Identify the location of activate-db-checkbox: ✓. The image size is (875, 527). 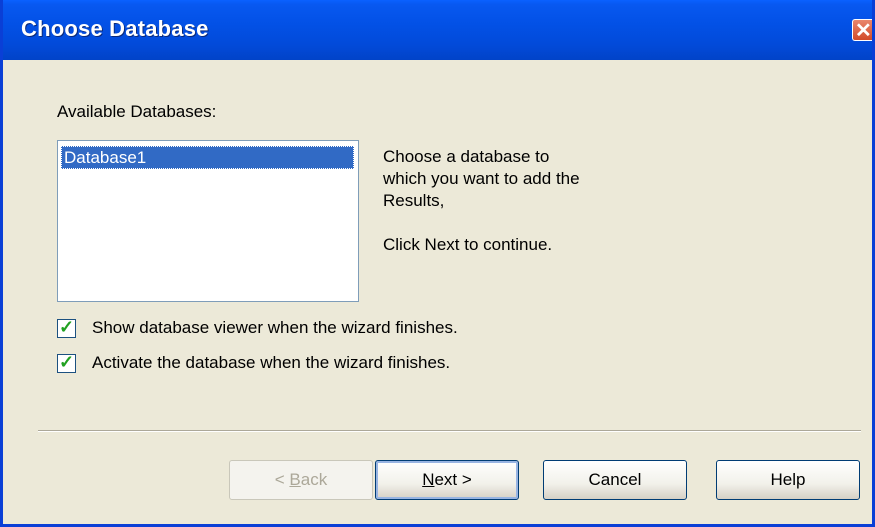
(66, 362).